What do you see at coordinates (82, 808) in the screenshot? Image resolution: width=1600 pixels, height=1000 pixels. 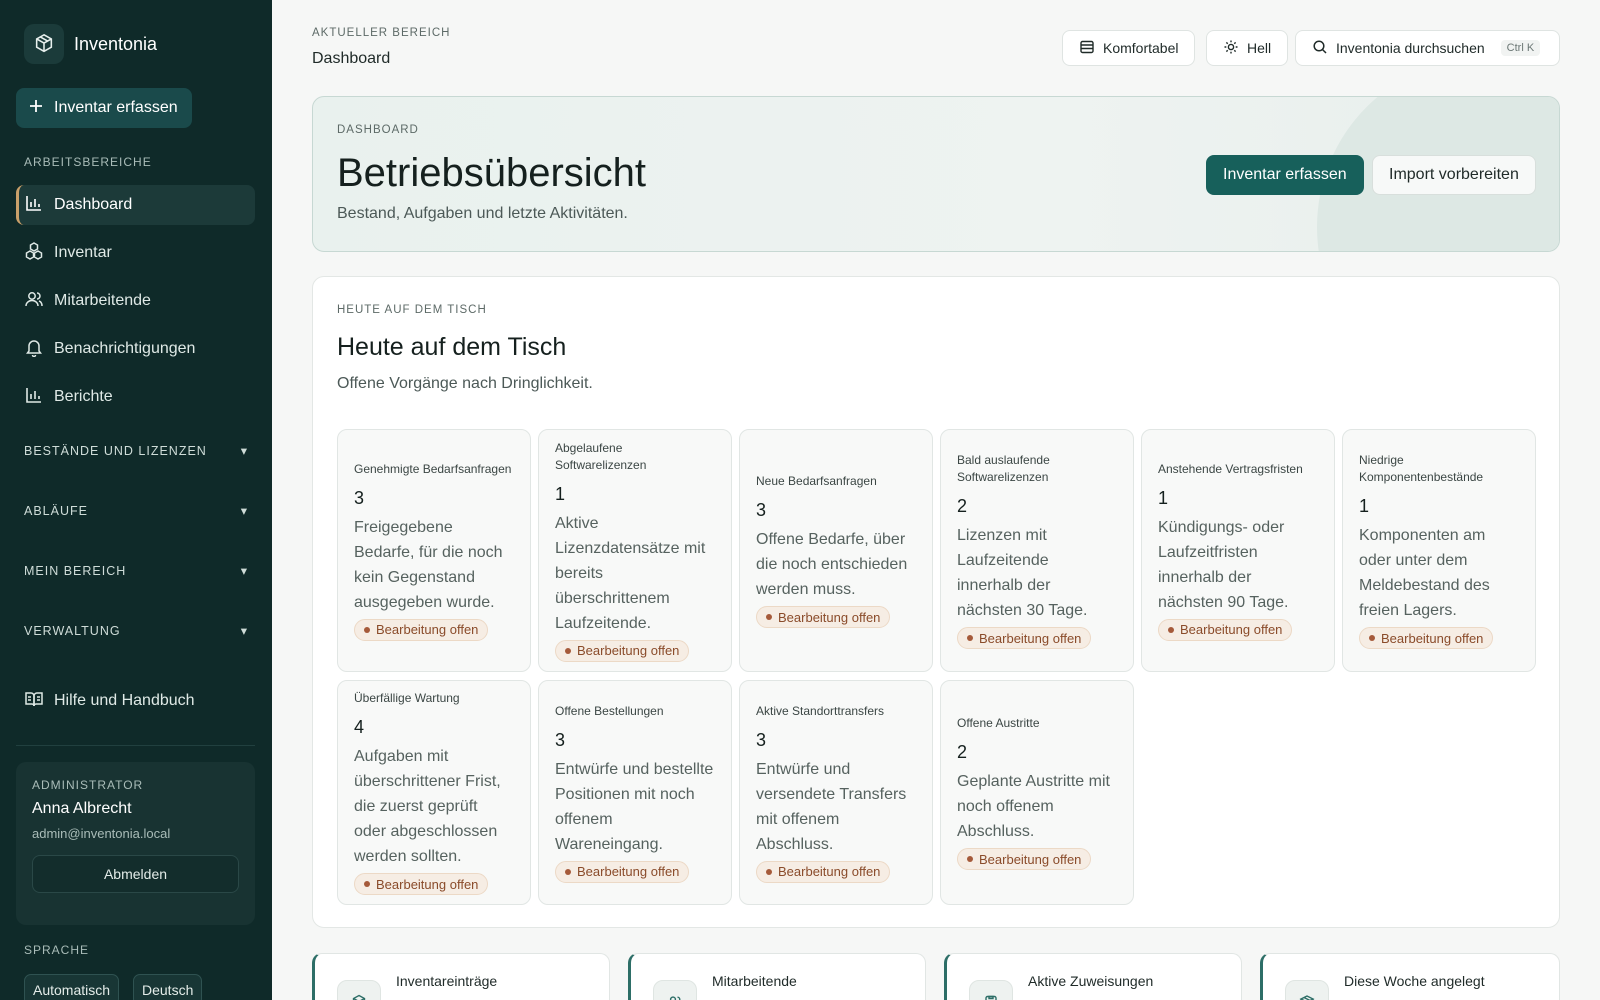 I see `user-name: Anna Albrecht` at bounding box center [82, 808].